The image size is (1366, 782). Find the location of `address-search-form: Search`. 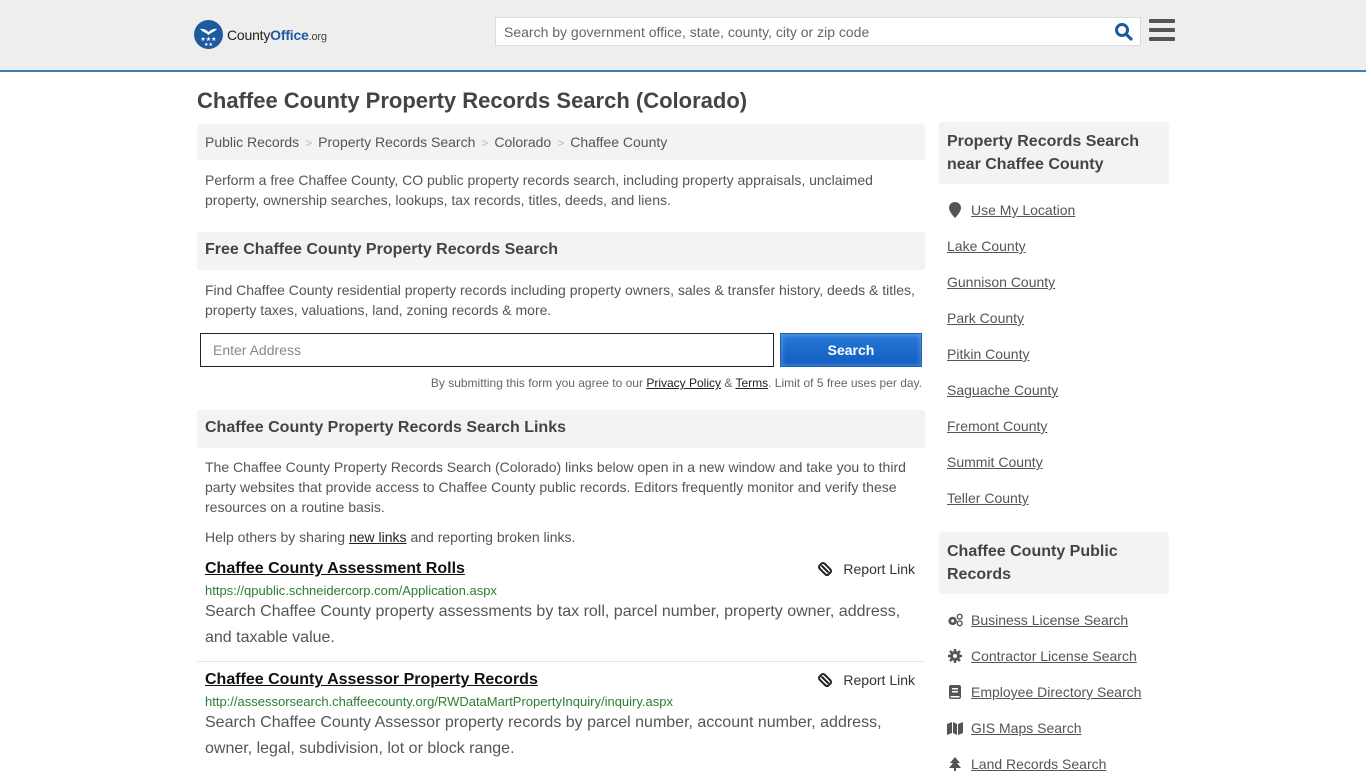

address-search-form: Search is located at coordinates (561, 350).